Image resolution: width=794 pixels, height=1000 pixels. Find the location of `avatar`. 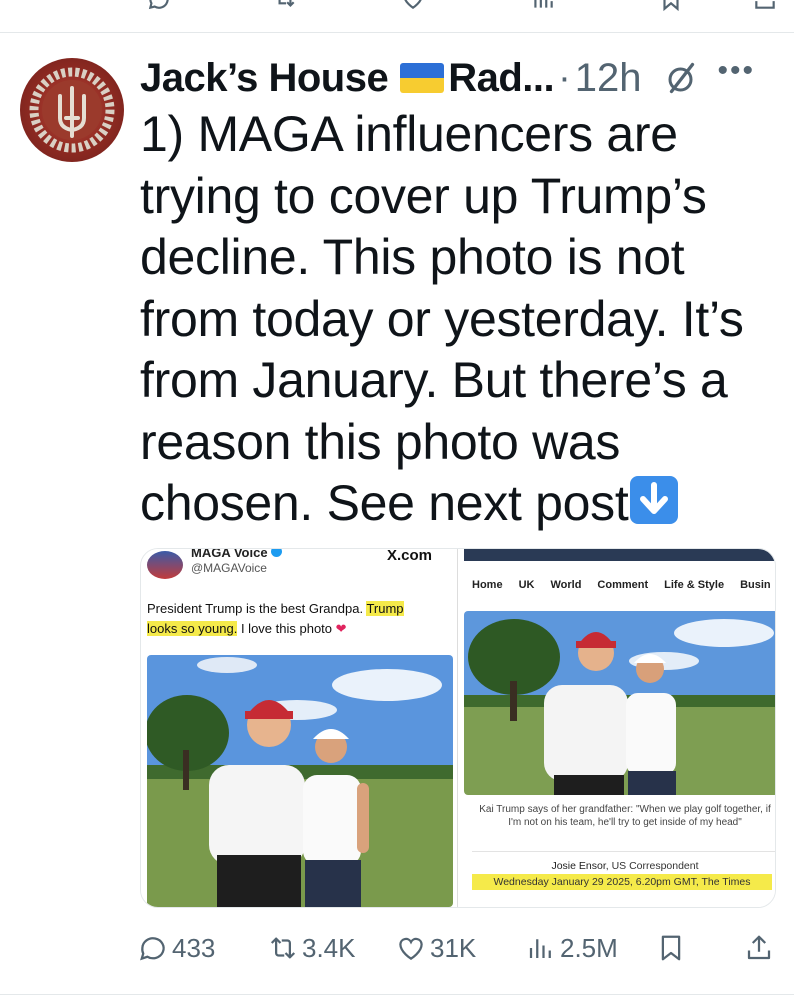

avatar is located at coordinates (72, 110).